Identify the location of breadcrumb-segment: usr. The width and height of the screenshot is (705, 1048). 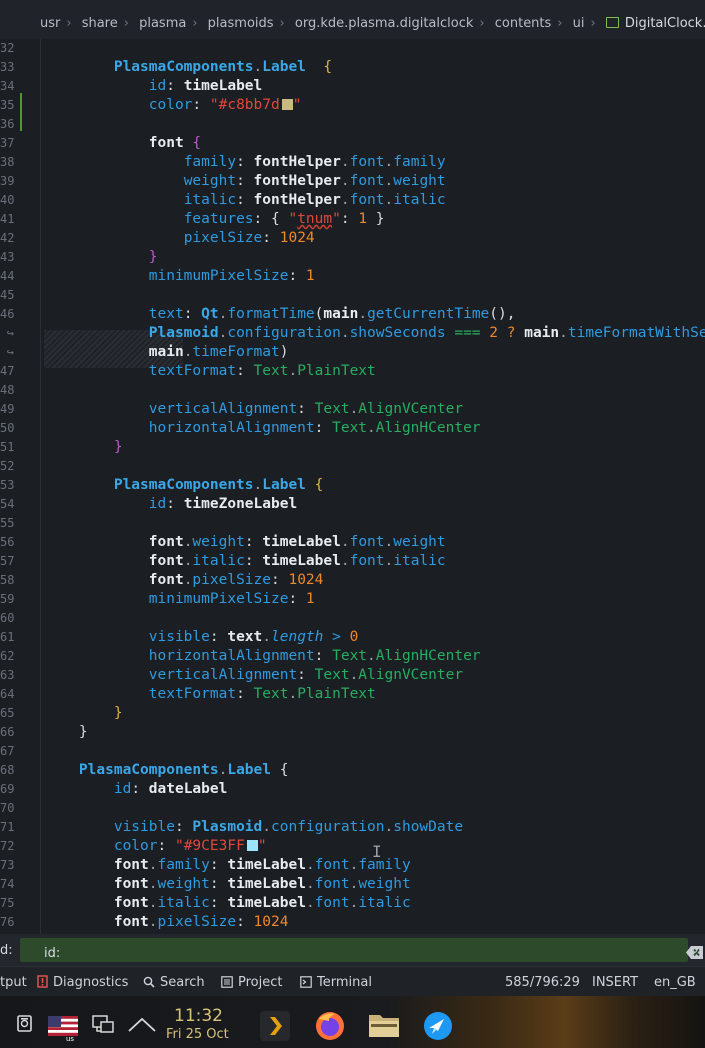
(50, 23).